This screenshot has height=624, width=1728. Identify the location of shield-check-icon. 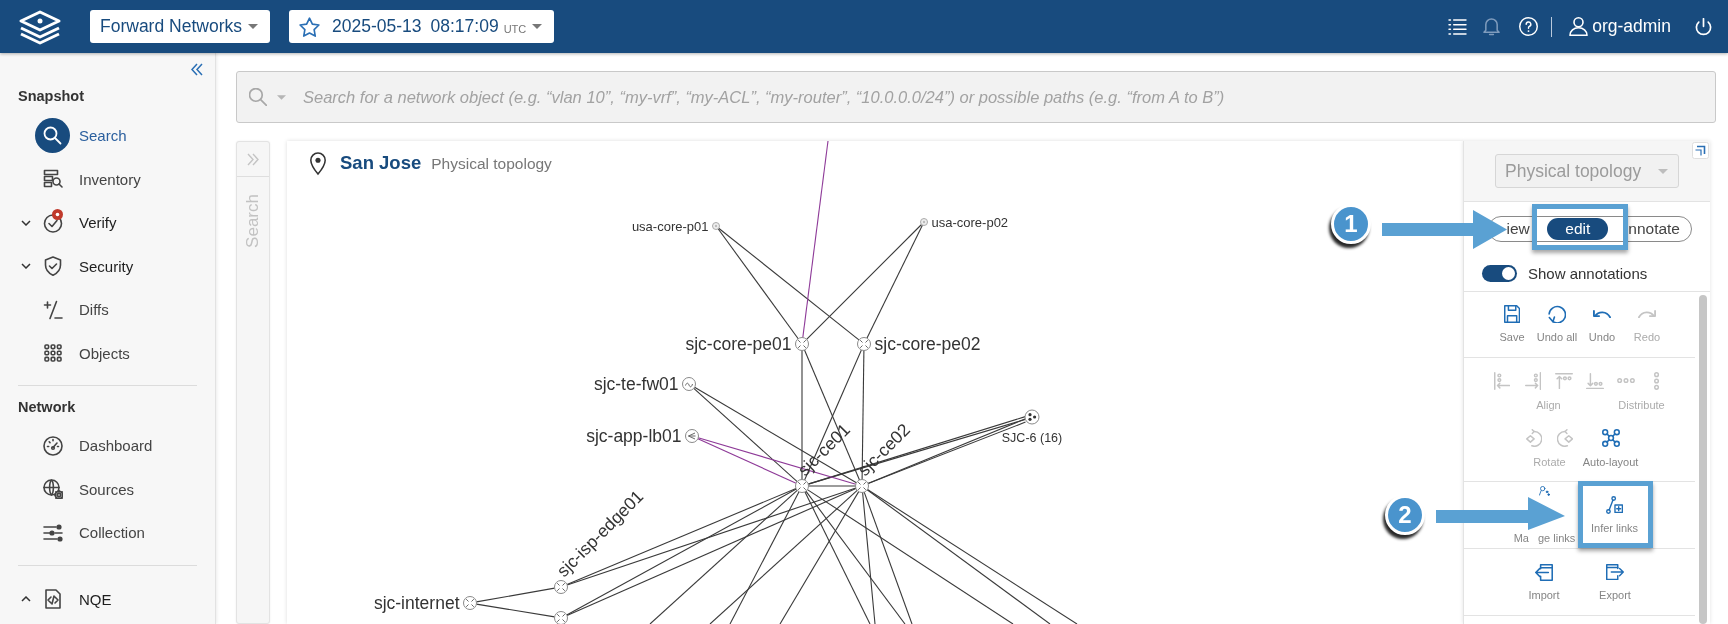
(52, 266).